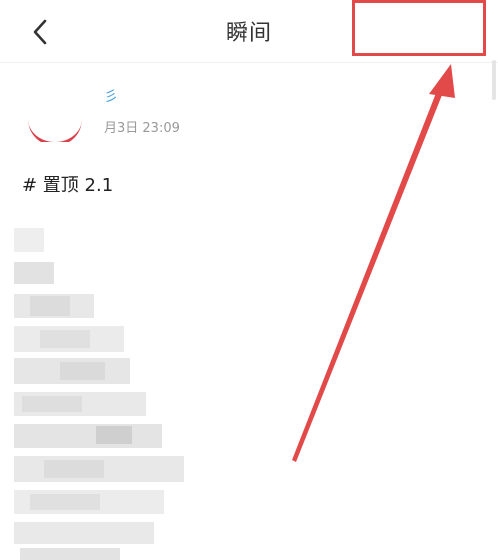 The width and height of the screenshot is (498, 560). I want to click on highlight-box, so click(419, 28).